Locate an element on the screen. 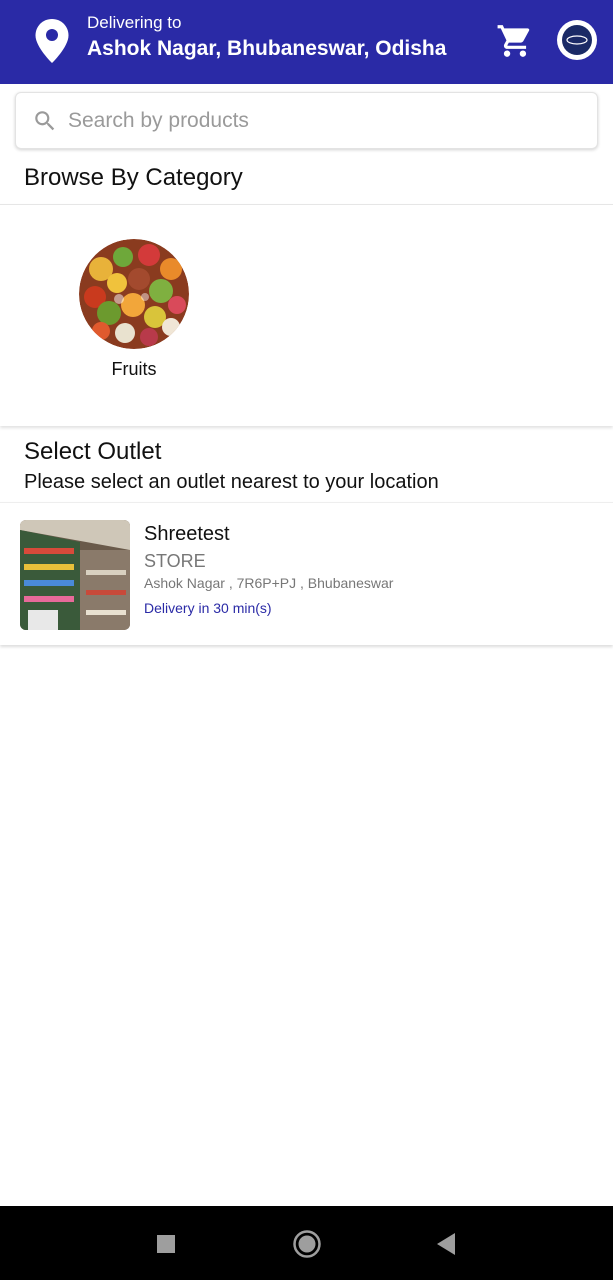  outlet-delivery-time: Delivery in 30 min(s) is located at coordinates (208, 608).